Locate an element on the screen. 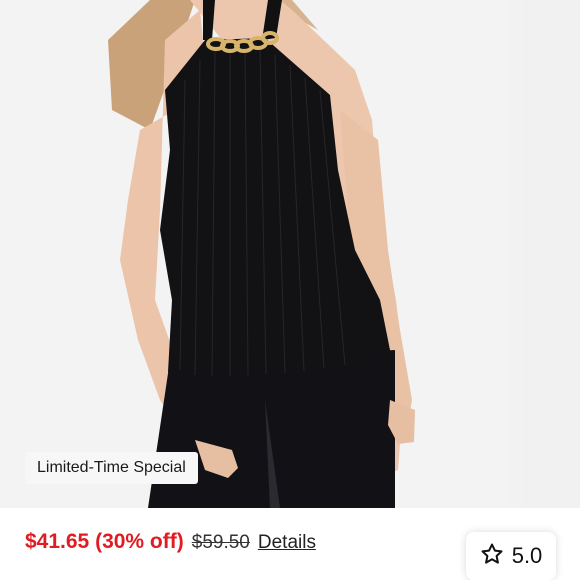 Image resolution: width=580 pixels, height=580 pixels. discount-percent: (30% off) is located at coordinates (139, 541).